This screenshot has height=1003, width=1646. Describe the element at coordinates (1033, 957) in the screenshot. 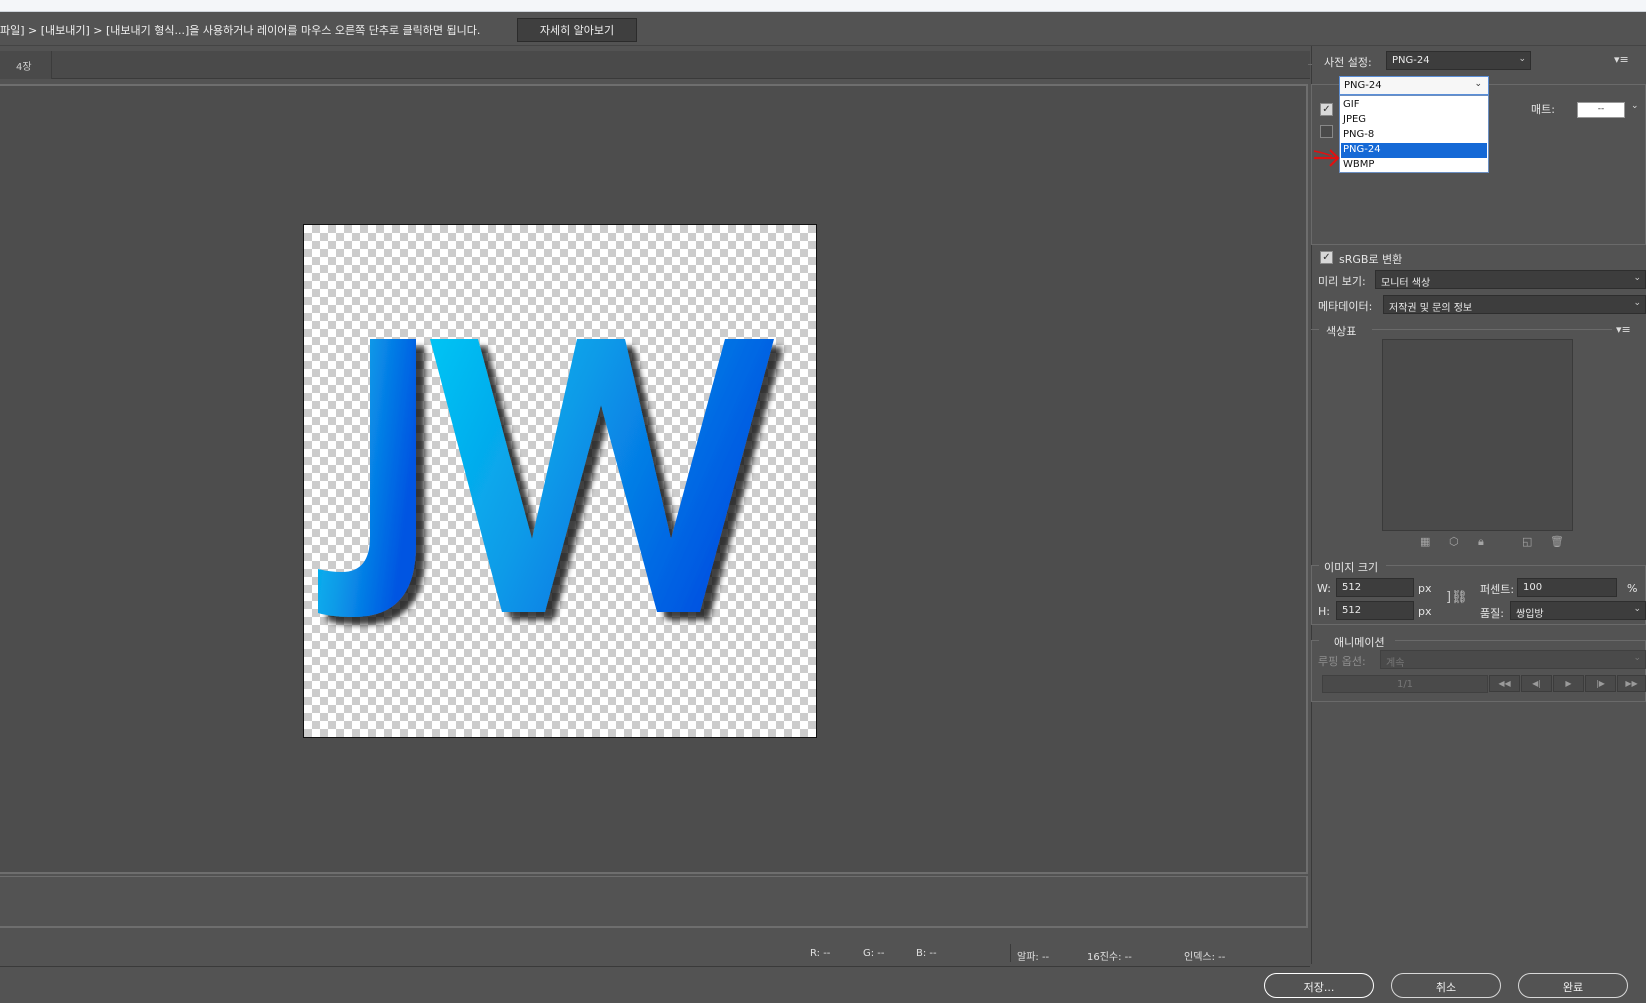

I see `status-alpha: 알파: --` at that location.